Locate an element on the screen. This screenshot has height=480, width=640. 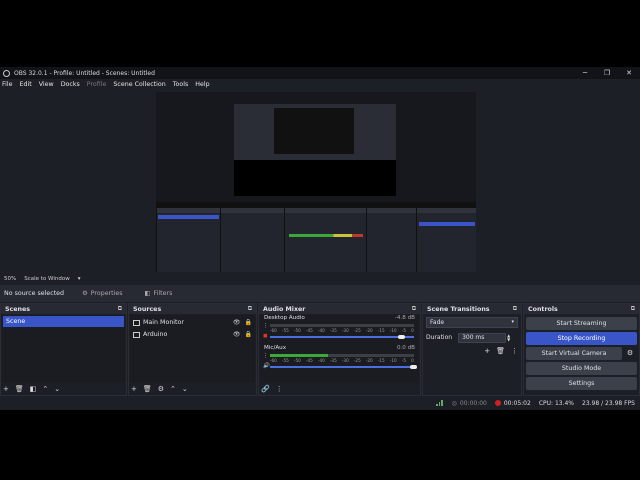
sources-list: Main Monitor 👁 🔒 Arduino 👁 🔒 is located at coordinates (192, 349).